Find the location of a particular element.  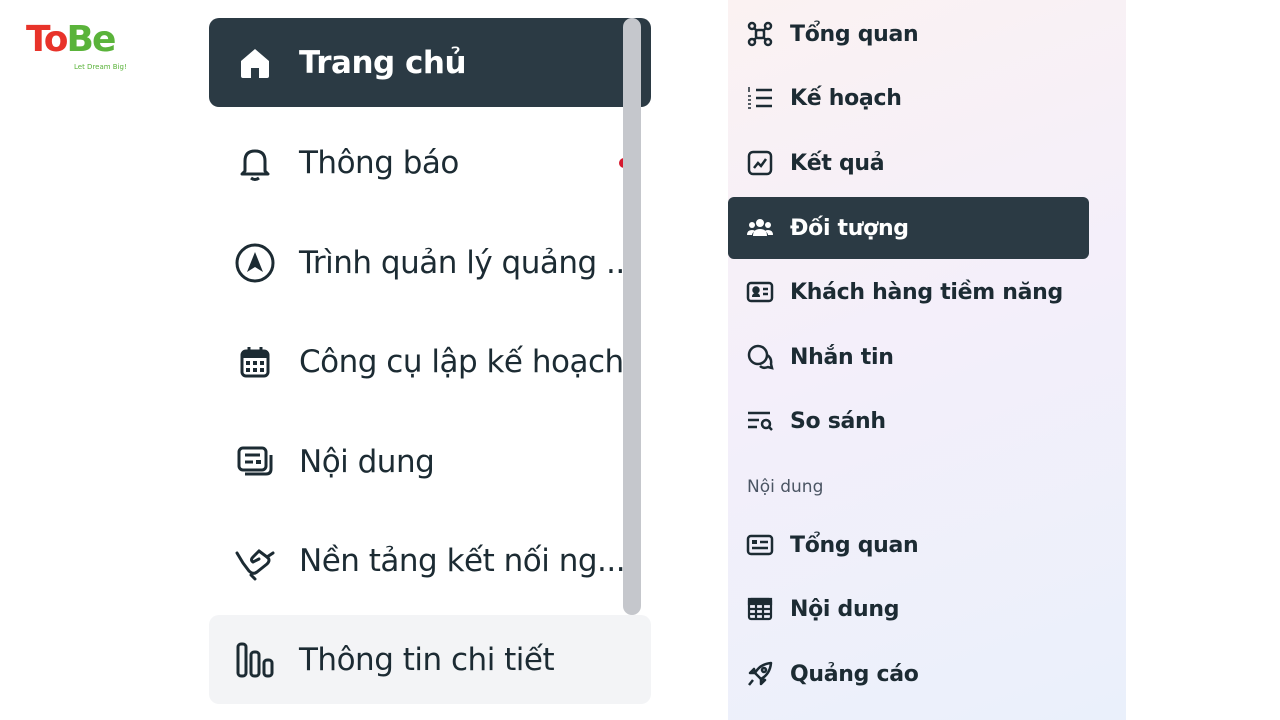

menu-item-label: Kế hoạch is located at coordinates (846, 98).